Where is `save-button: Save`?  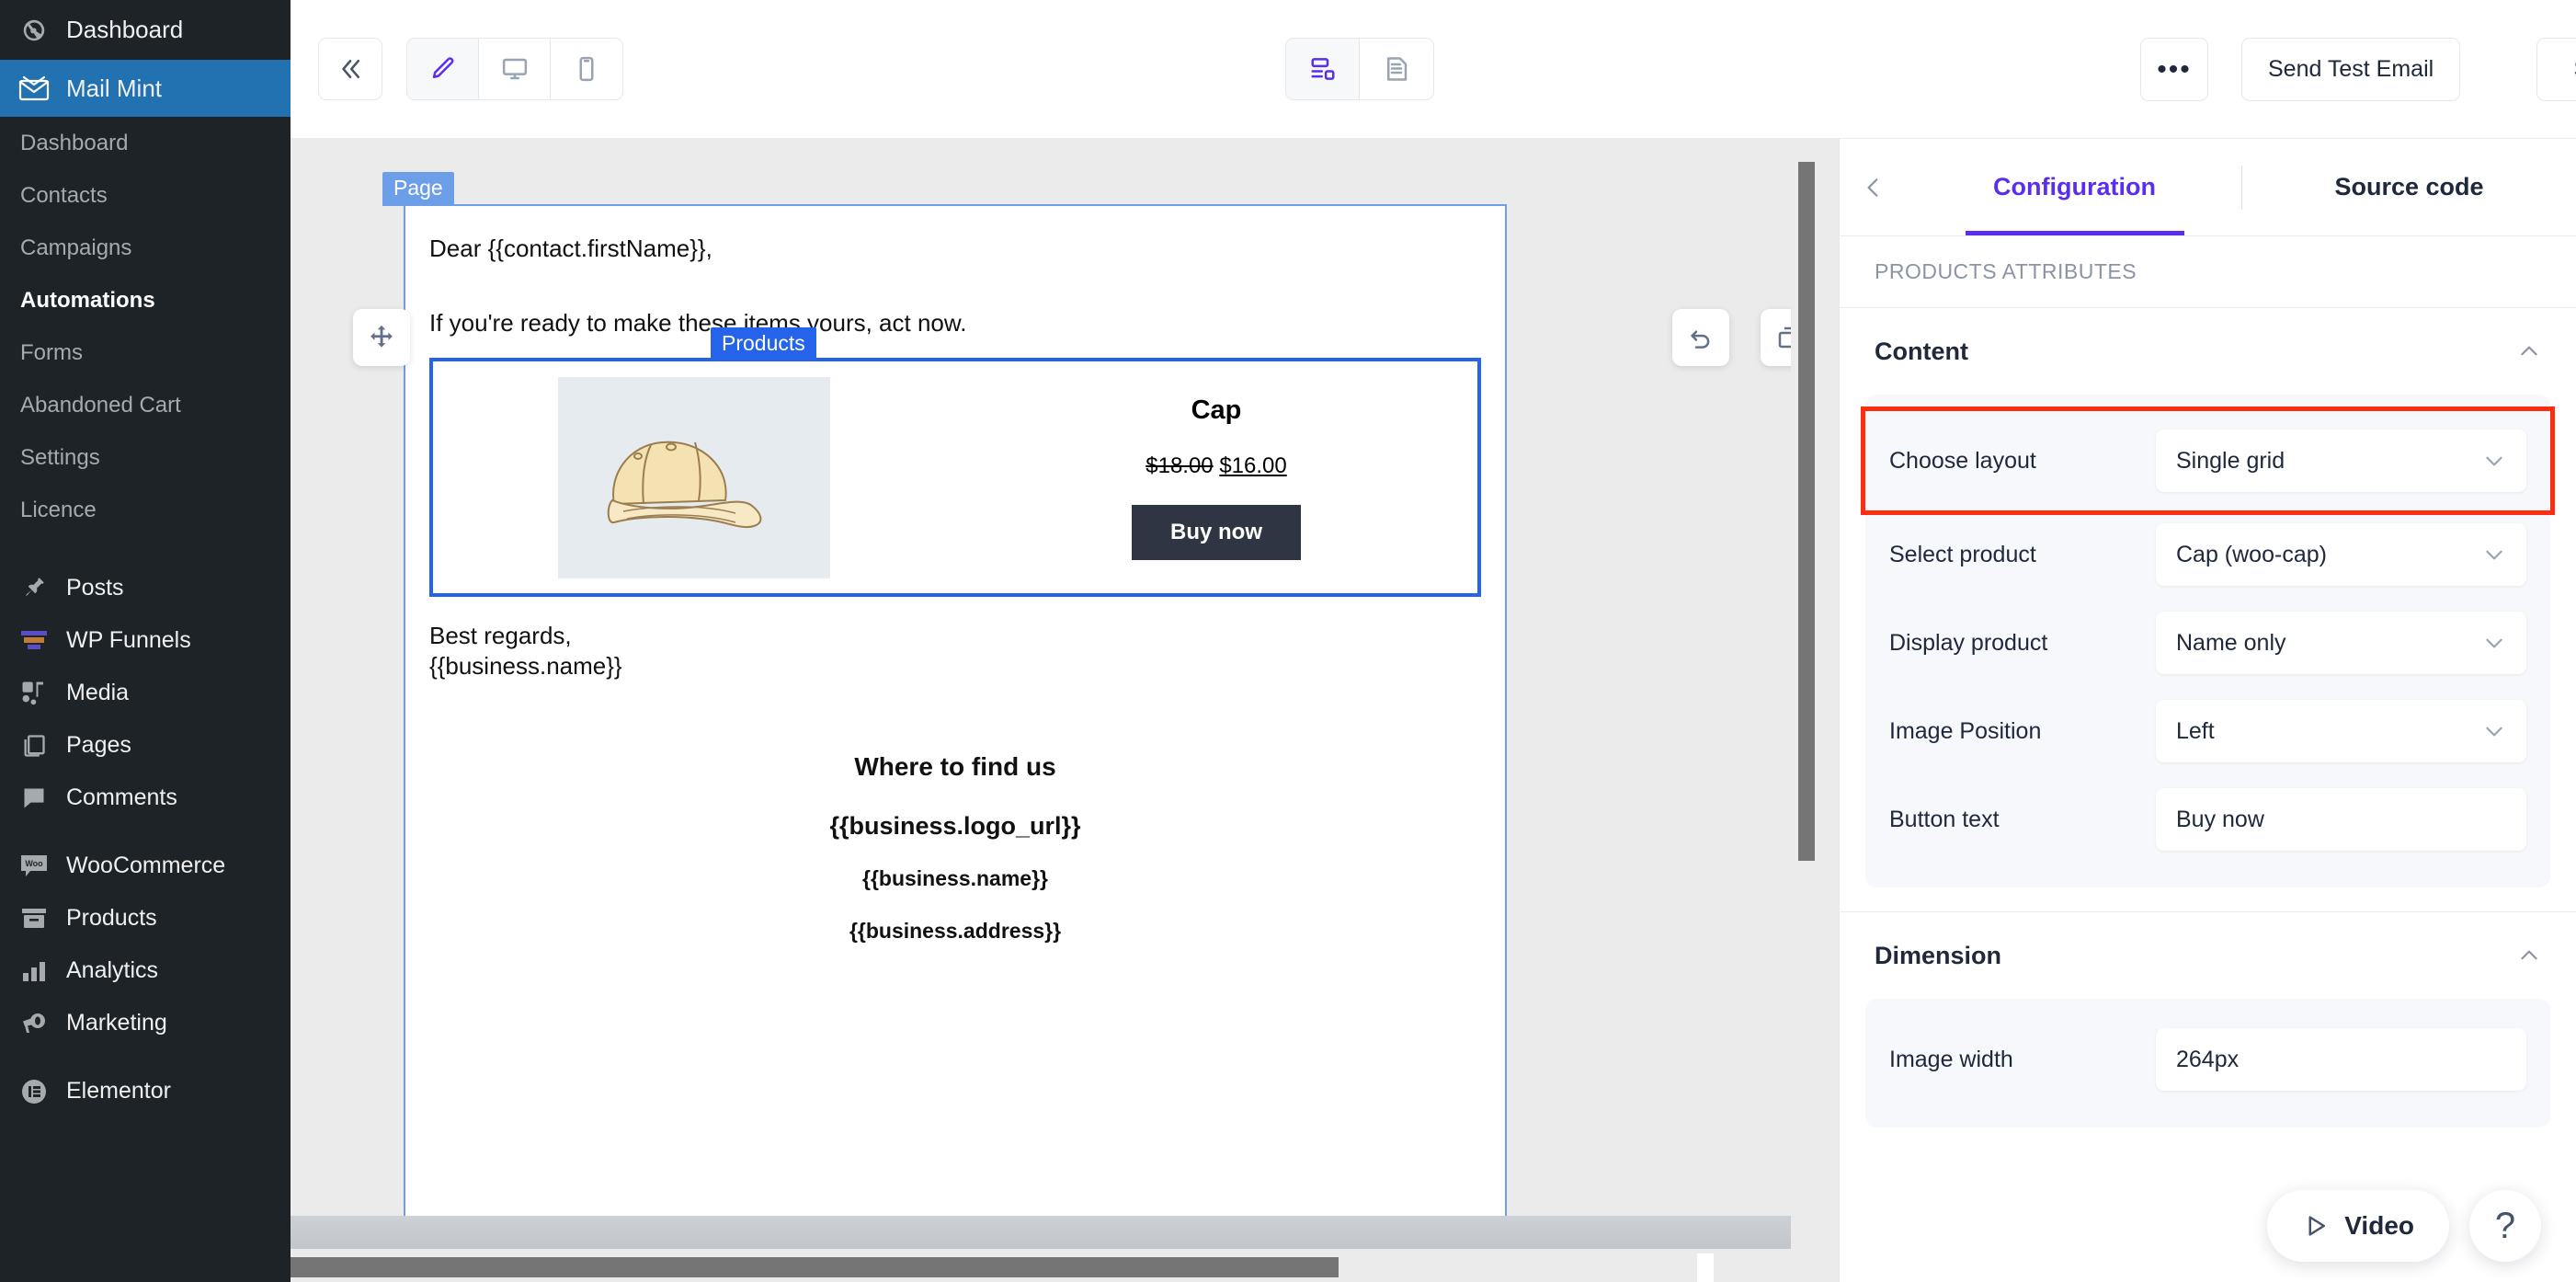
save-button: Save is located at coordinates (2556, 69).